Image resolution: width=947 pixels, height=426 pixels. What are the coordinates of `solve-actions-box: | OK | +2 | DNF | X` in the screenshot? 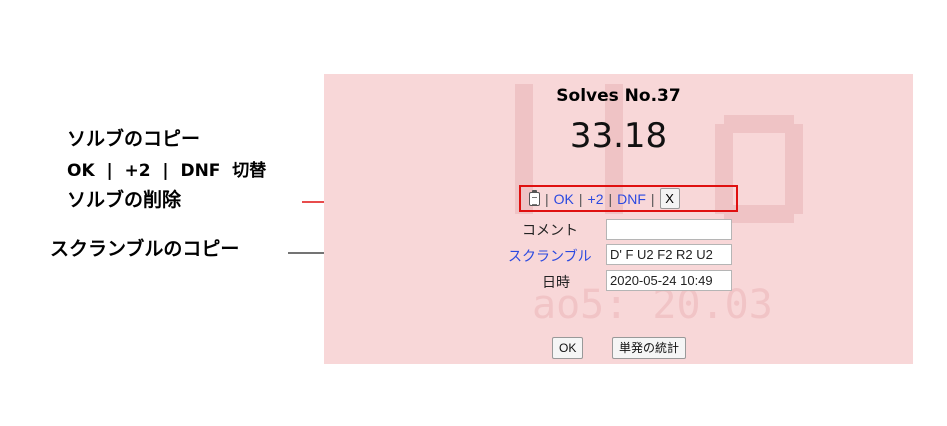 It's located at (628, 198).